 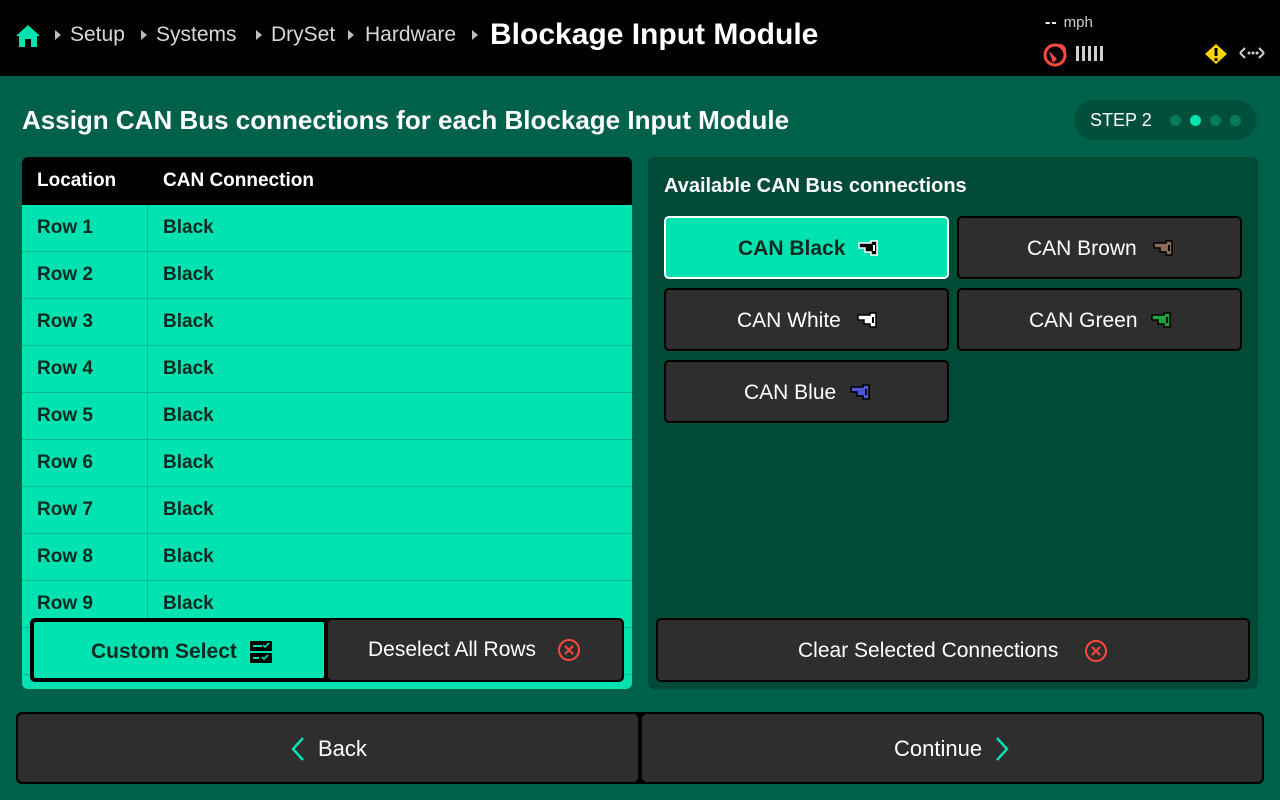 I want to click on can-black-label: CAN Black, so click(x=792, y=248).